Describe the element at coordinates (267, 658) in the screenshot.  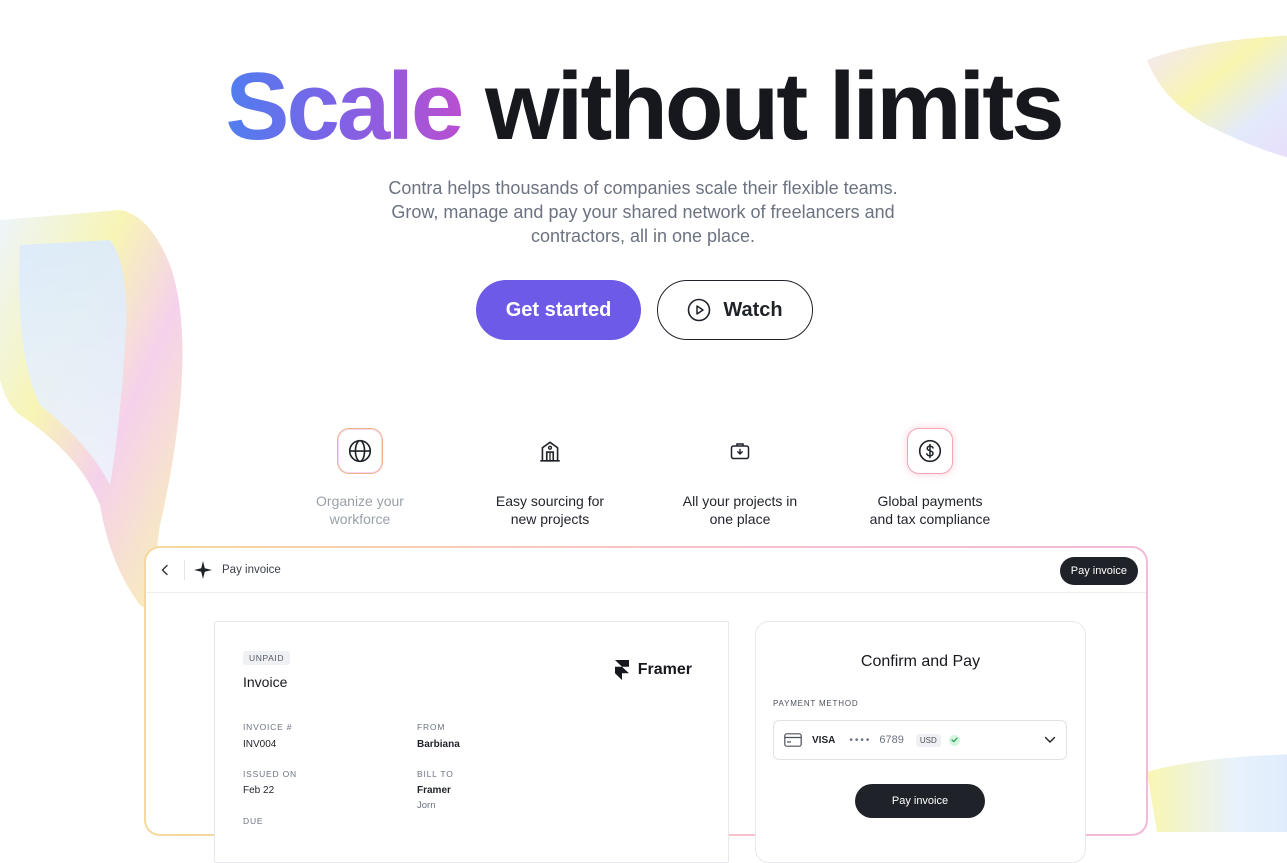
I see `status-badge: UNPAID` at that location.